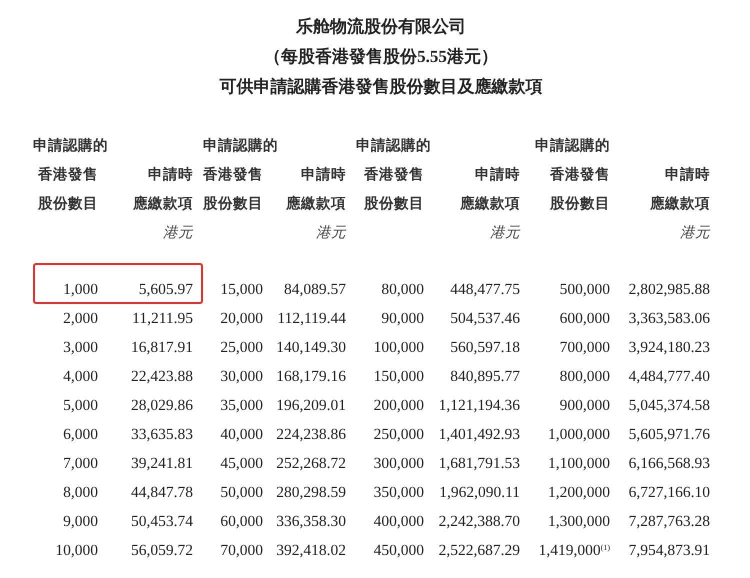  I want to click on table-cell: 300,000, so click(399, 463).